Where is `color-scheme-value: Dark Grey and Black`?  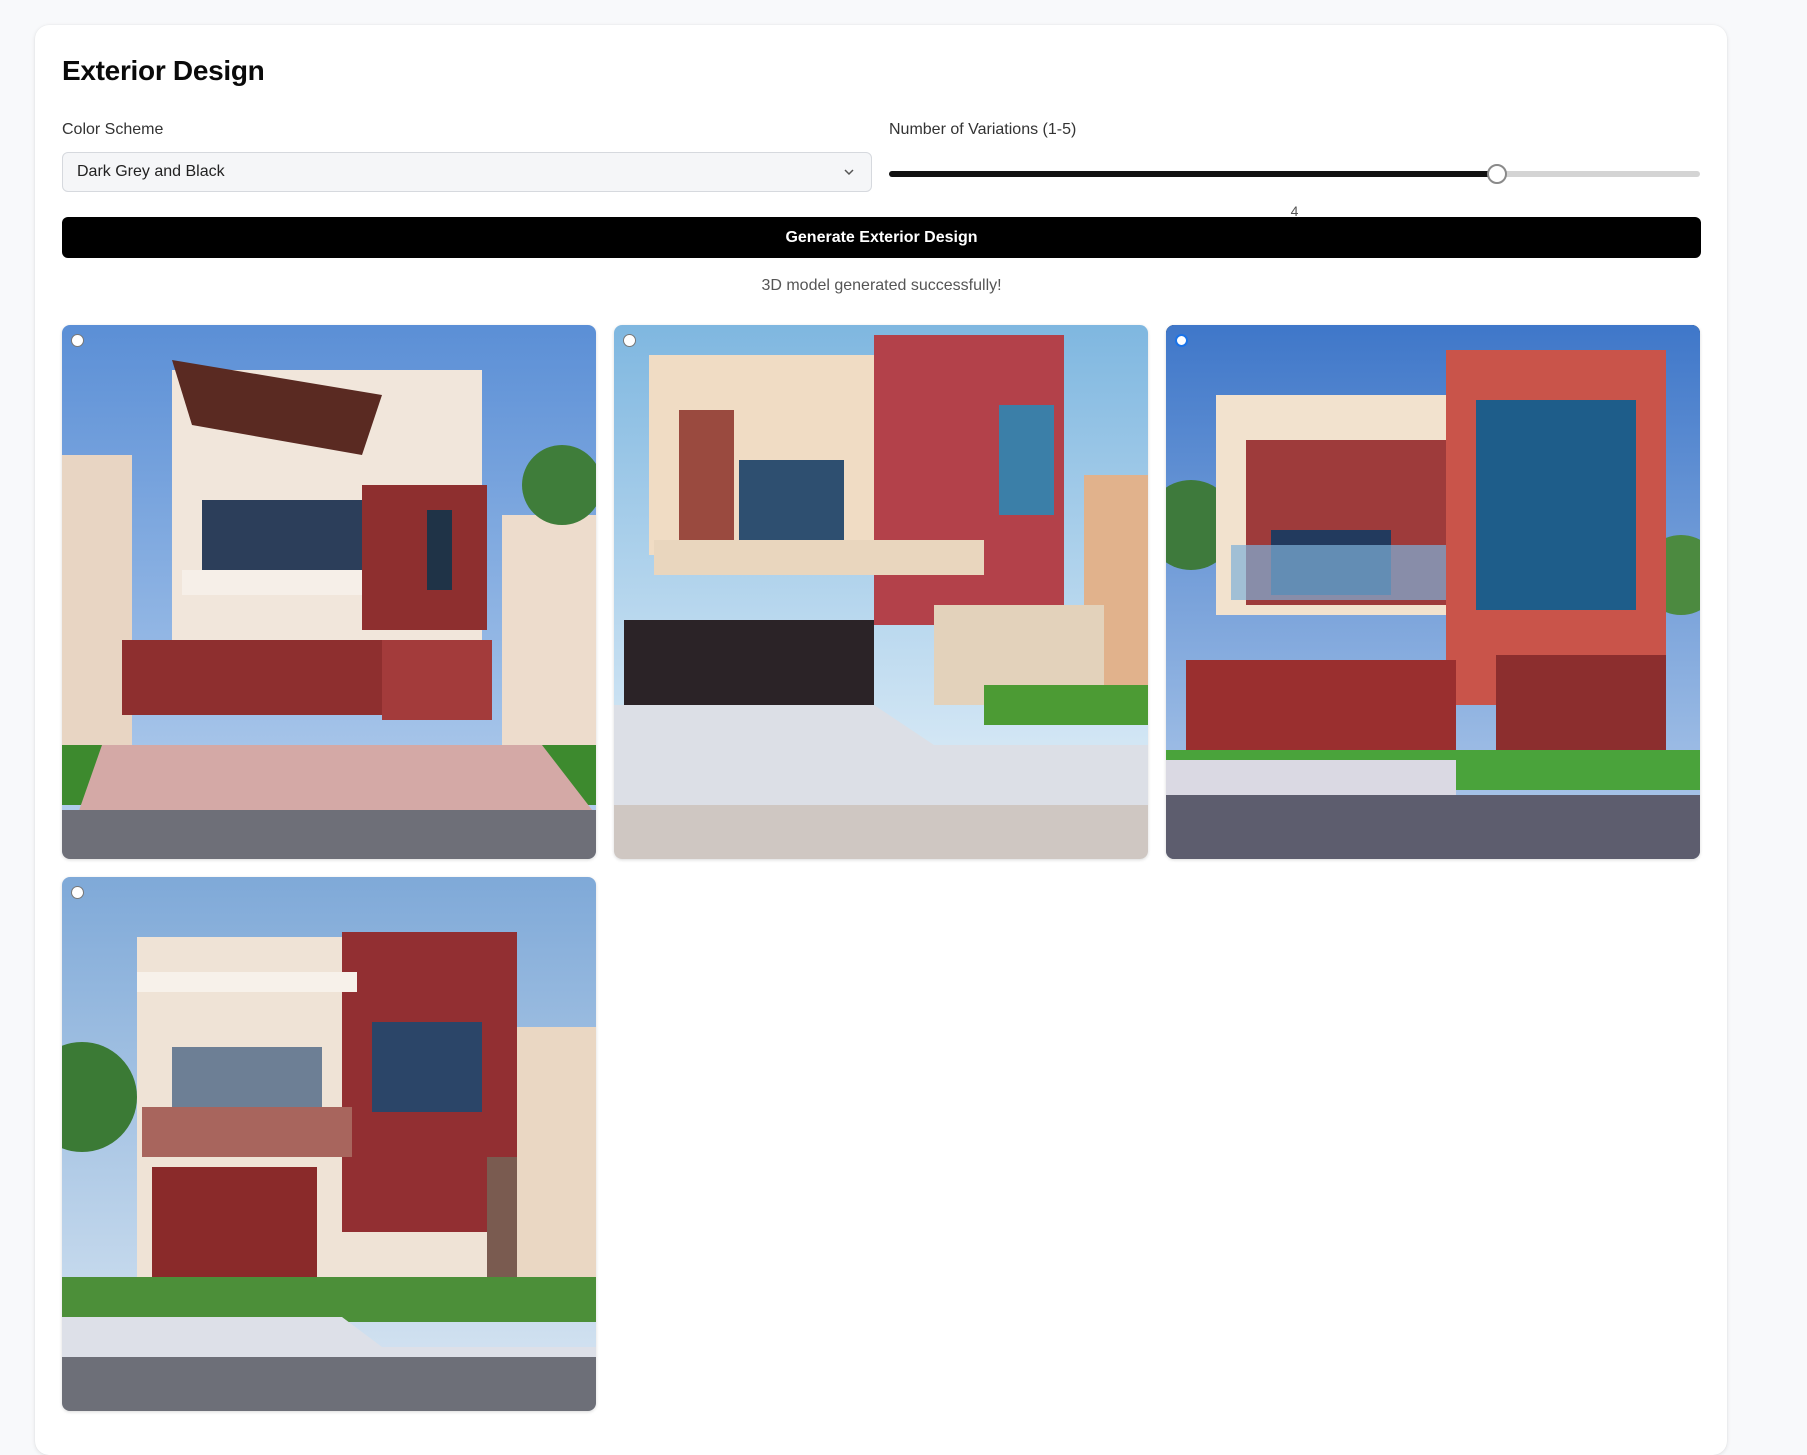 color-scheme-value: Dark Grey and Black is located at coordinates (151, 171).